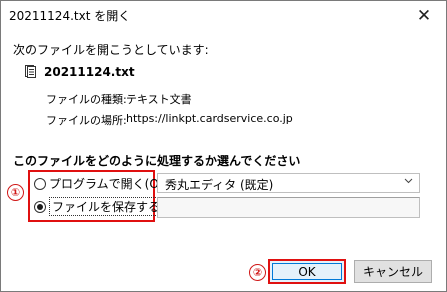 The image size is (447, 292). What do you see at coordinates (40, 183) in the screenshot?
I see `open-with-radio` at bounding box center [40, 183].